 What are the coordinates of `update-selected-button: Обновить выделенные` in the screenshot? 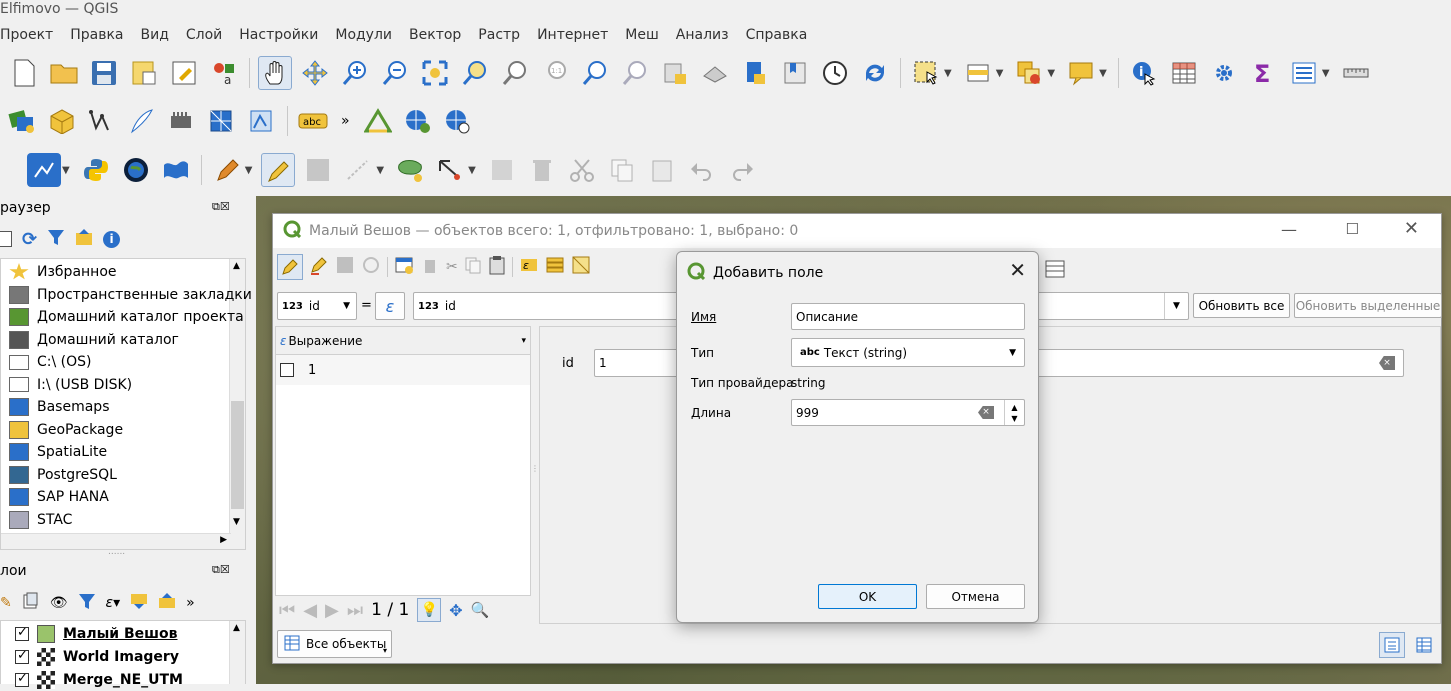 It's located at (1368, 305).